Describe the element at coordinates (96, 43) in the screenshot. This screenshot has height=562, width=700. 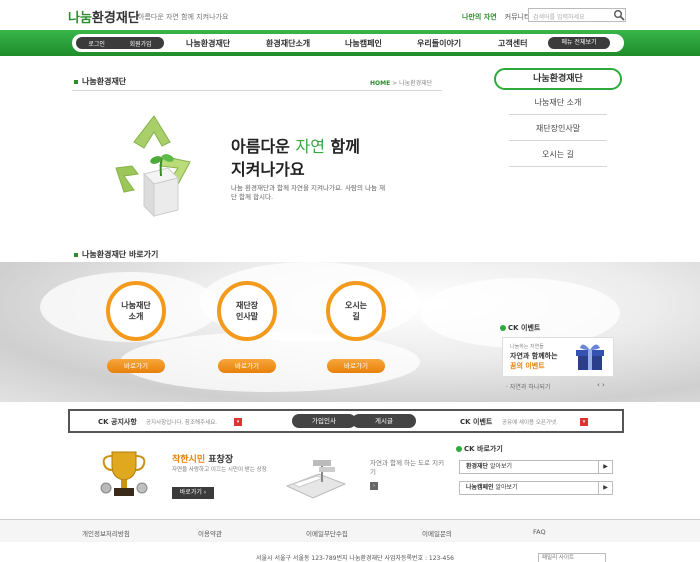
I see `login-button: 로그인` at that location.